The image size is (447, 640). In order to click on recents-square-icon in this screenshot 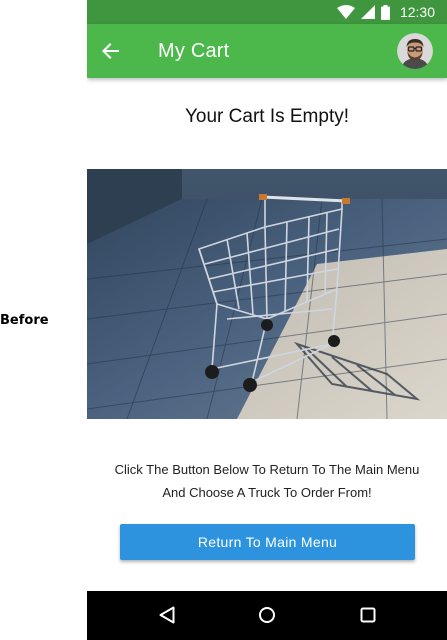, I will do `click(368, 615)`.